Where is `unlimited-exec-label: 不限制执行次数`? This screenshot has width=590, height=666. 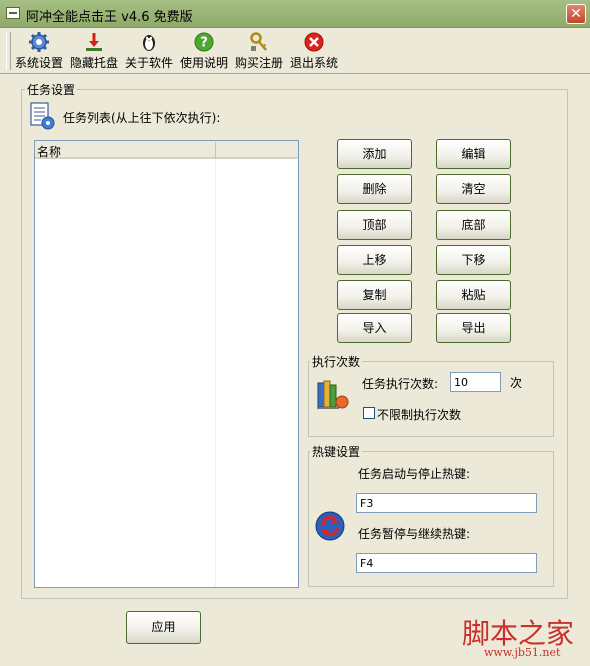 unlimited-exec-label: 不限制执行次数 is located at coordinates (419, 414).